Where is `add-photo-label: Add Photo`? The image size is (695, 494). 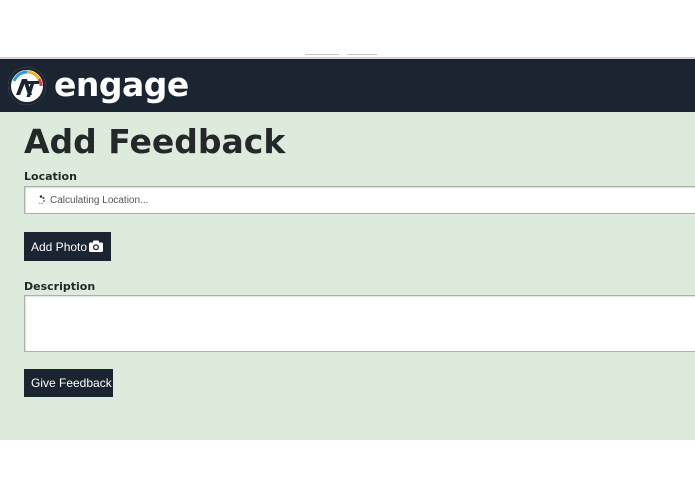
add-photo-label: Add Photo is located at coordinates (59, 247).